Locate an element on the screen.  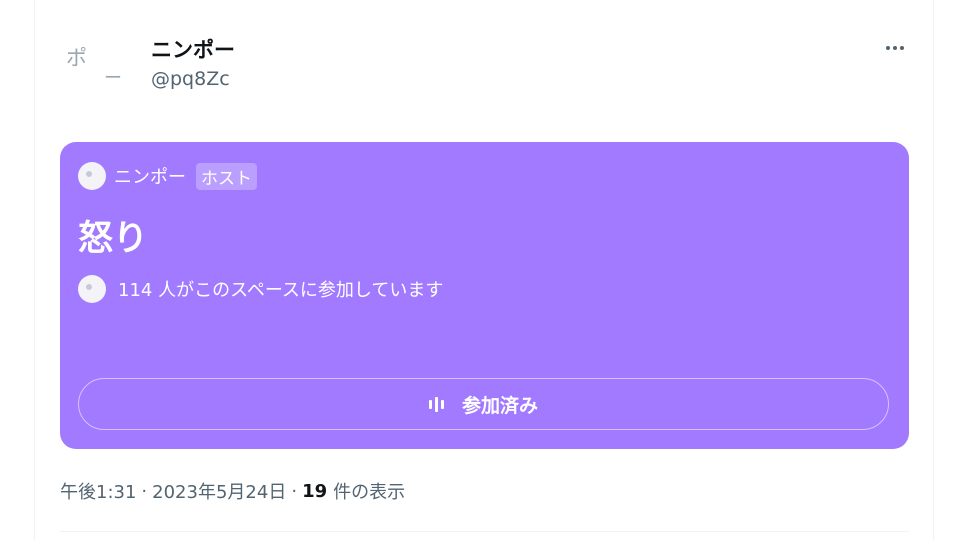
joined-button-label: 参加済み is located at coordinates (499, 405).